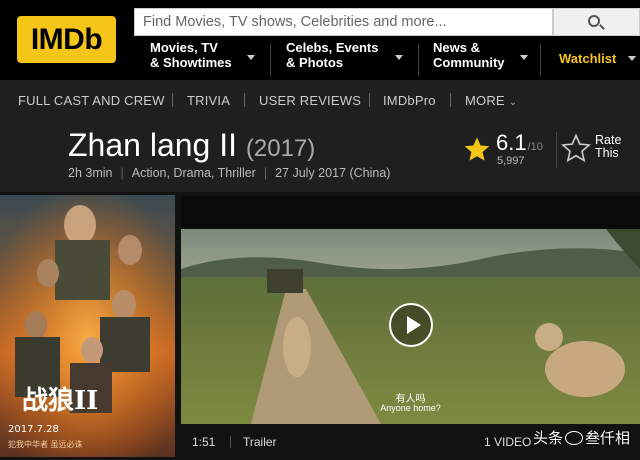  I want to click on rating-divider, so click(556, 150).